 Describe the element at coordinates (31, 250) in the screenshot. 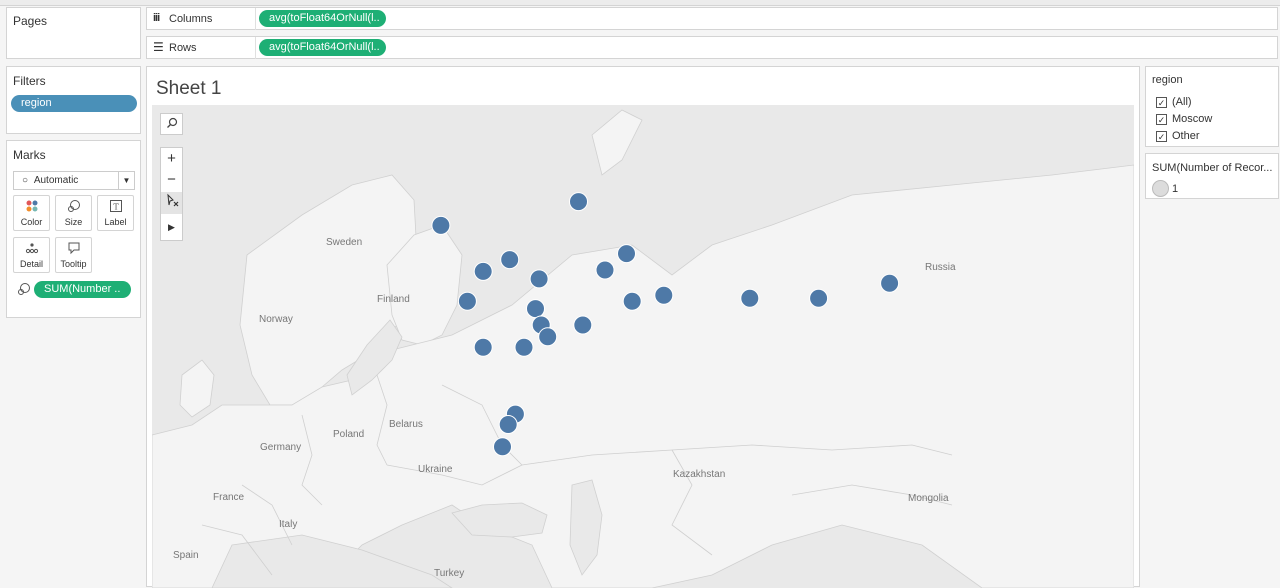

I see `detail-icon` at that location.